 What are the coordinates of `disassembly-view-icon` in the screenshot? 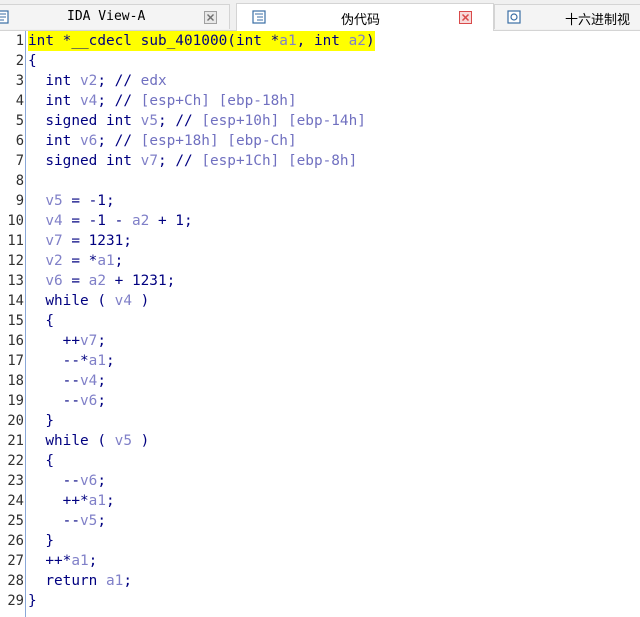 It's located at (4, 17).